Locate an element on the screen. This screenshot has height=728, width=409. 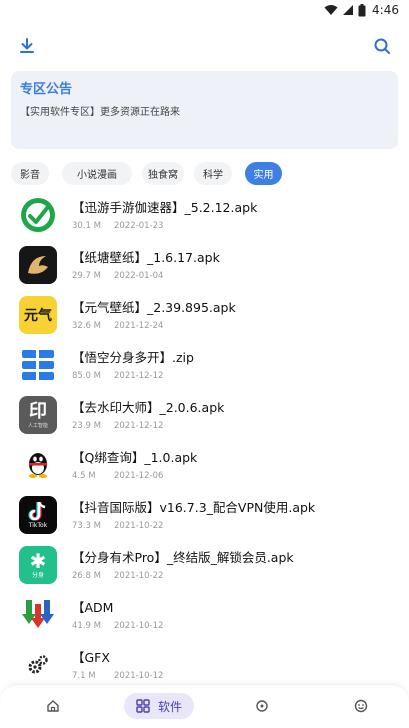
category-tab-yingyin: 影音 is located at coordinates (30, 173).